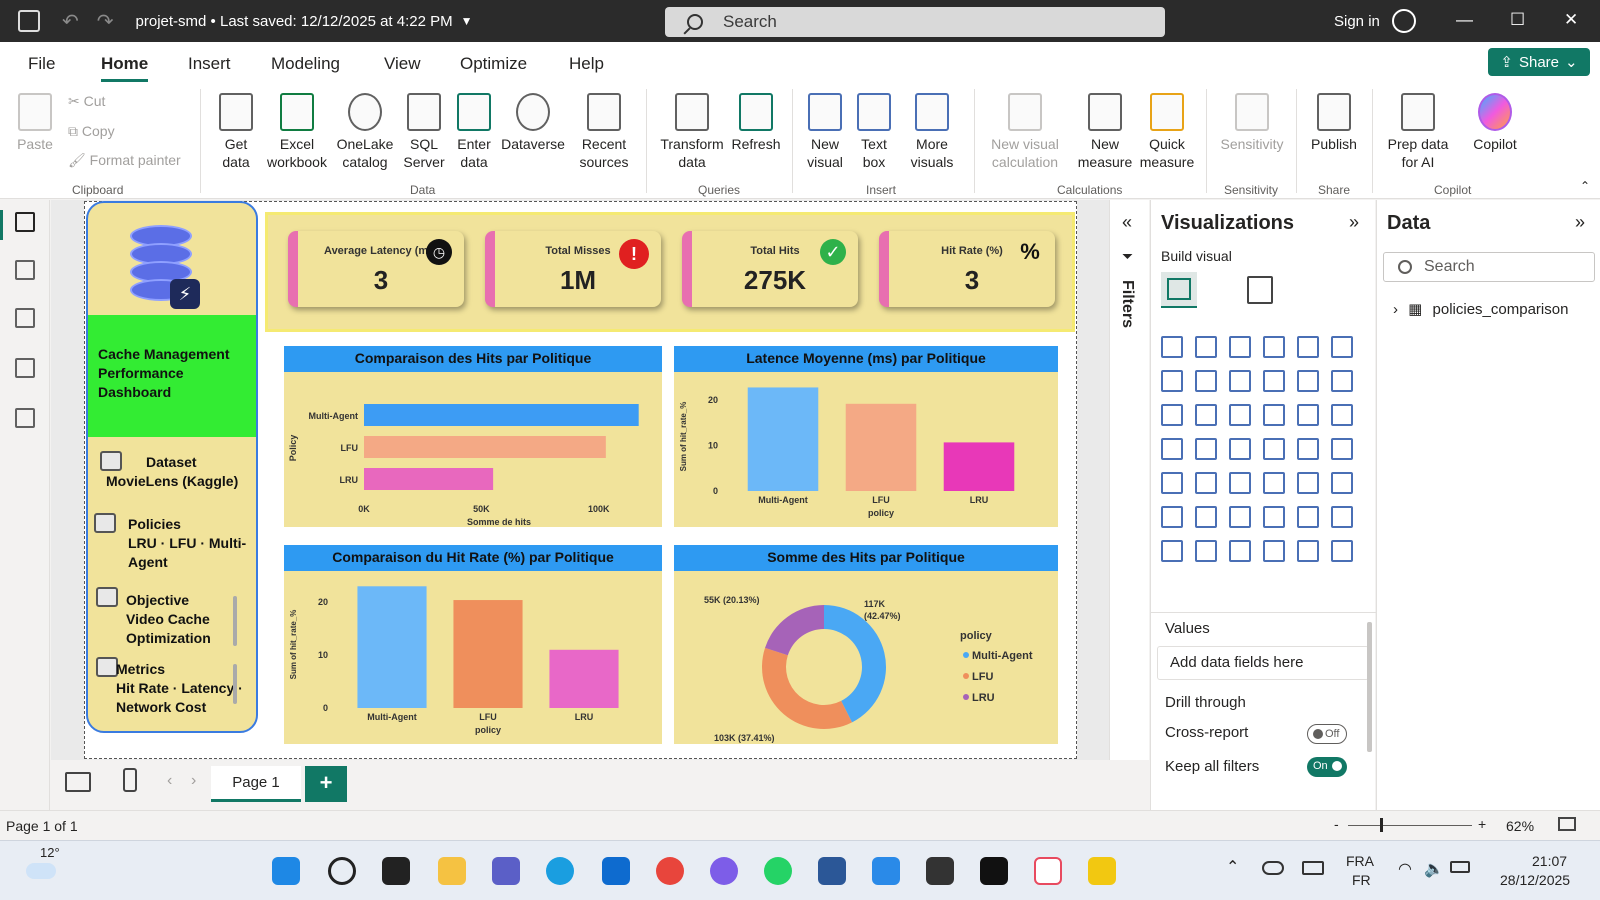  I want to click on teams-icon, so click(506, 871).